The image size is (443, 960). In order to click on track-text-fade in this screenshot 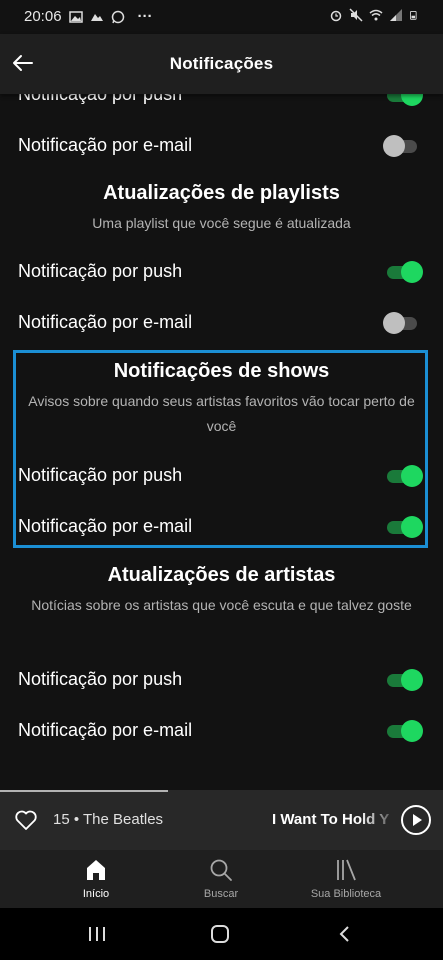, I will do `click(380, 820)`.